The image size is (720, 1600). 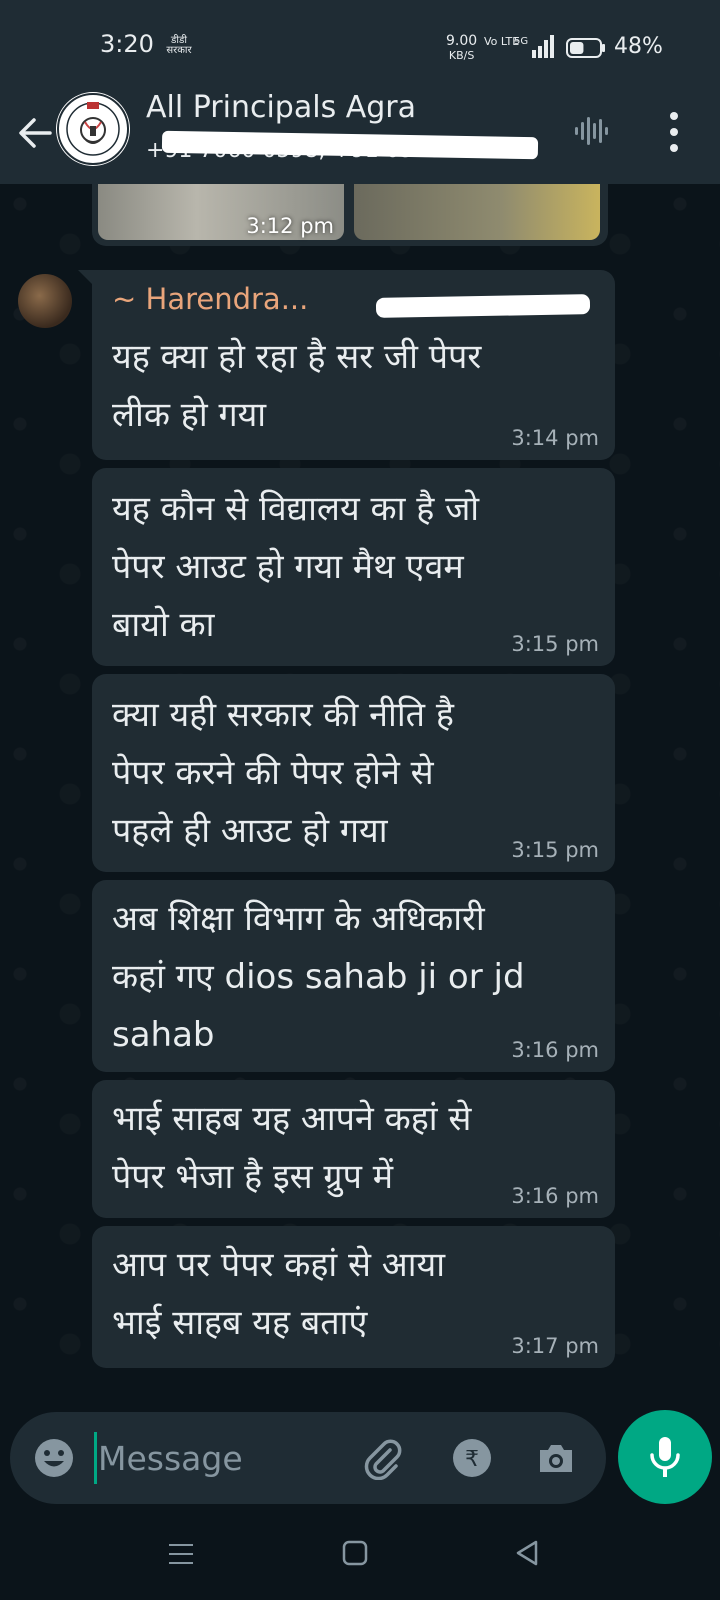 What do you see at coordinates (318, 977) in the screenshot?
I see `message-line: कहां गए dios sahab ji or jd` at bounding box center [318, 977].